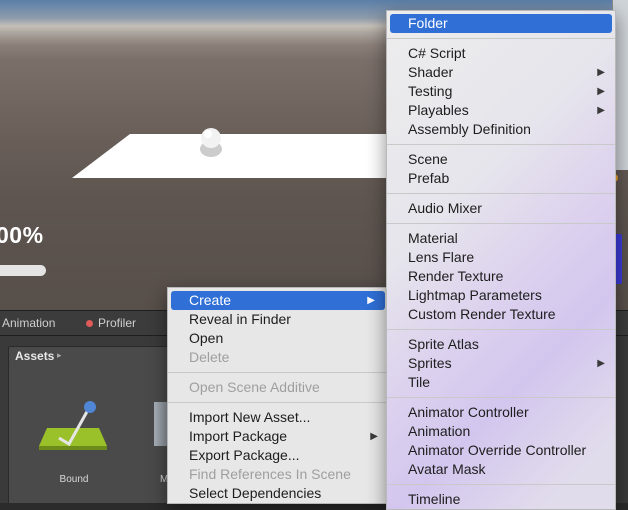  I want to click on menu-item-testing: Testing ▶, so click(501, 91).